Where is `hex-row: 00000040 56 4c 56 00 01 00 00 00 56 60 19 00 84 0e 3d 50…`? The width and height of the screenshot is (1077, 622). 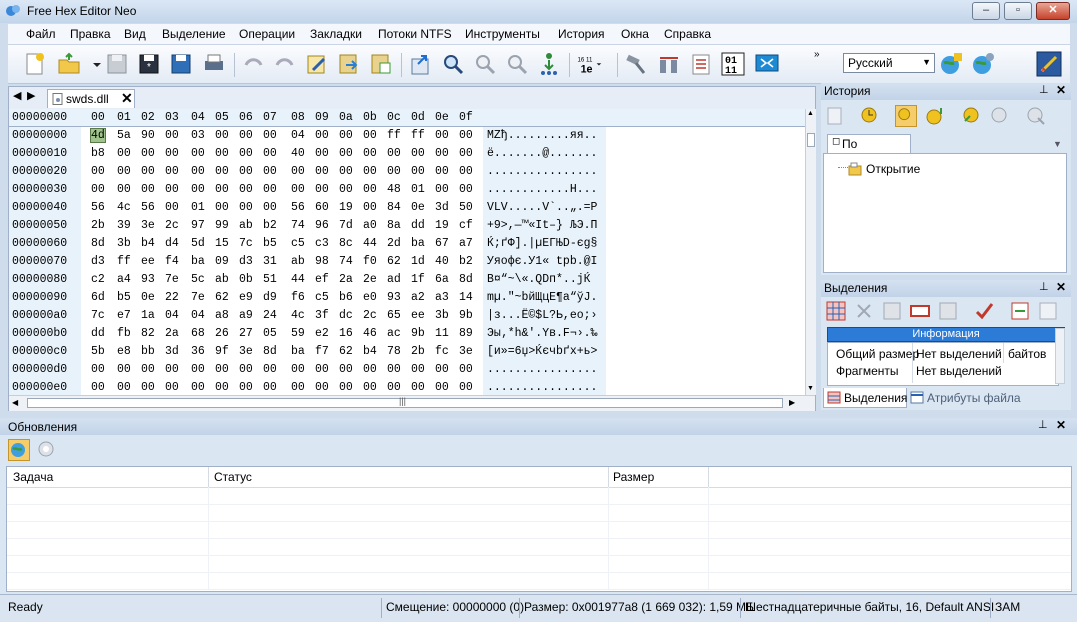 hex-row: 00000040 56 4c 56 00 01 00 00 00 56 60 19 00 84 0e 3d 50… is located at coordinates (407, 208).